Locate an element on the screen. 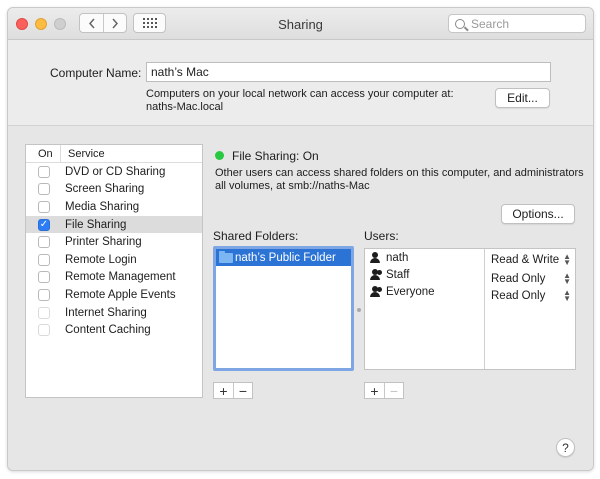 The width and height of the screenshot is (600, 479). service-item: DVD or CD Sharing is located at coordinates (114, 172).